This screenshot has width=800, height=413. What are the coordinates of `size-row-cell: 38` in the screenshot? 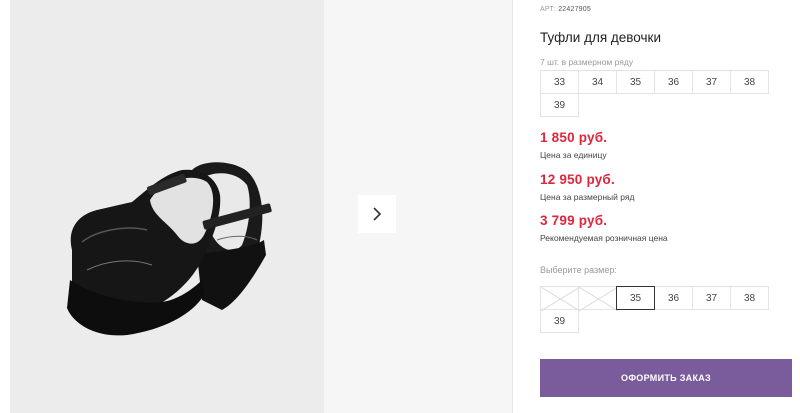 It's located at (749, 82).